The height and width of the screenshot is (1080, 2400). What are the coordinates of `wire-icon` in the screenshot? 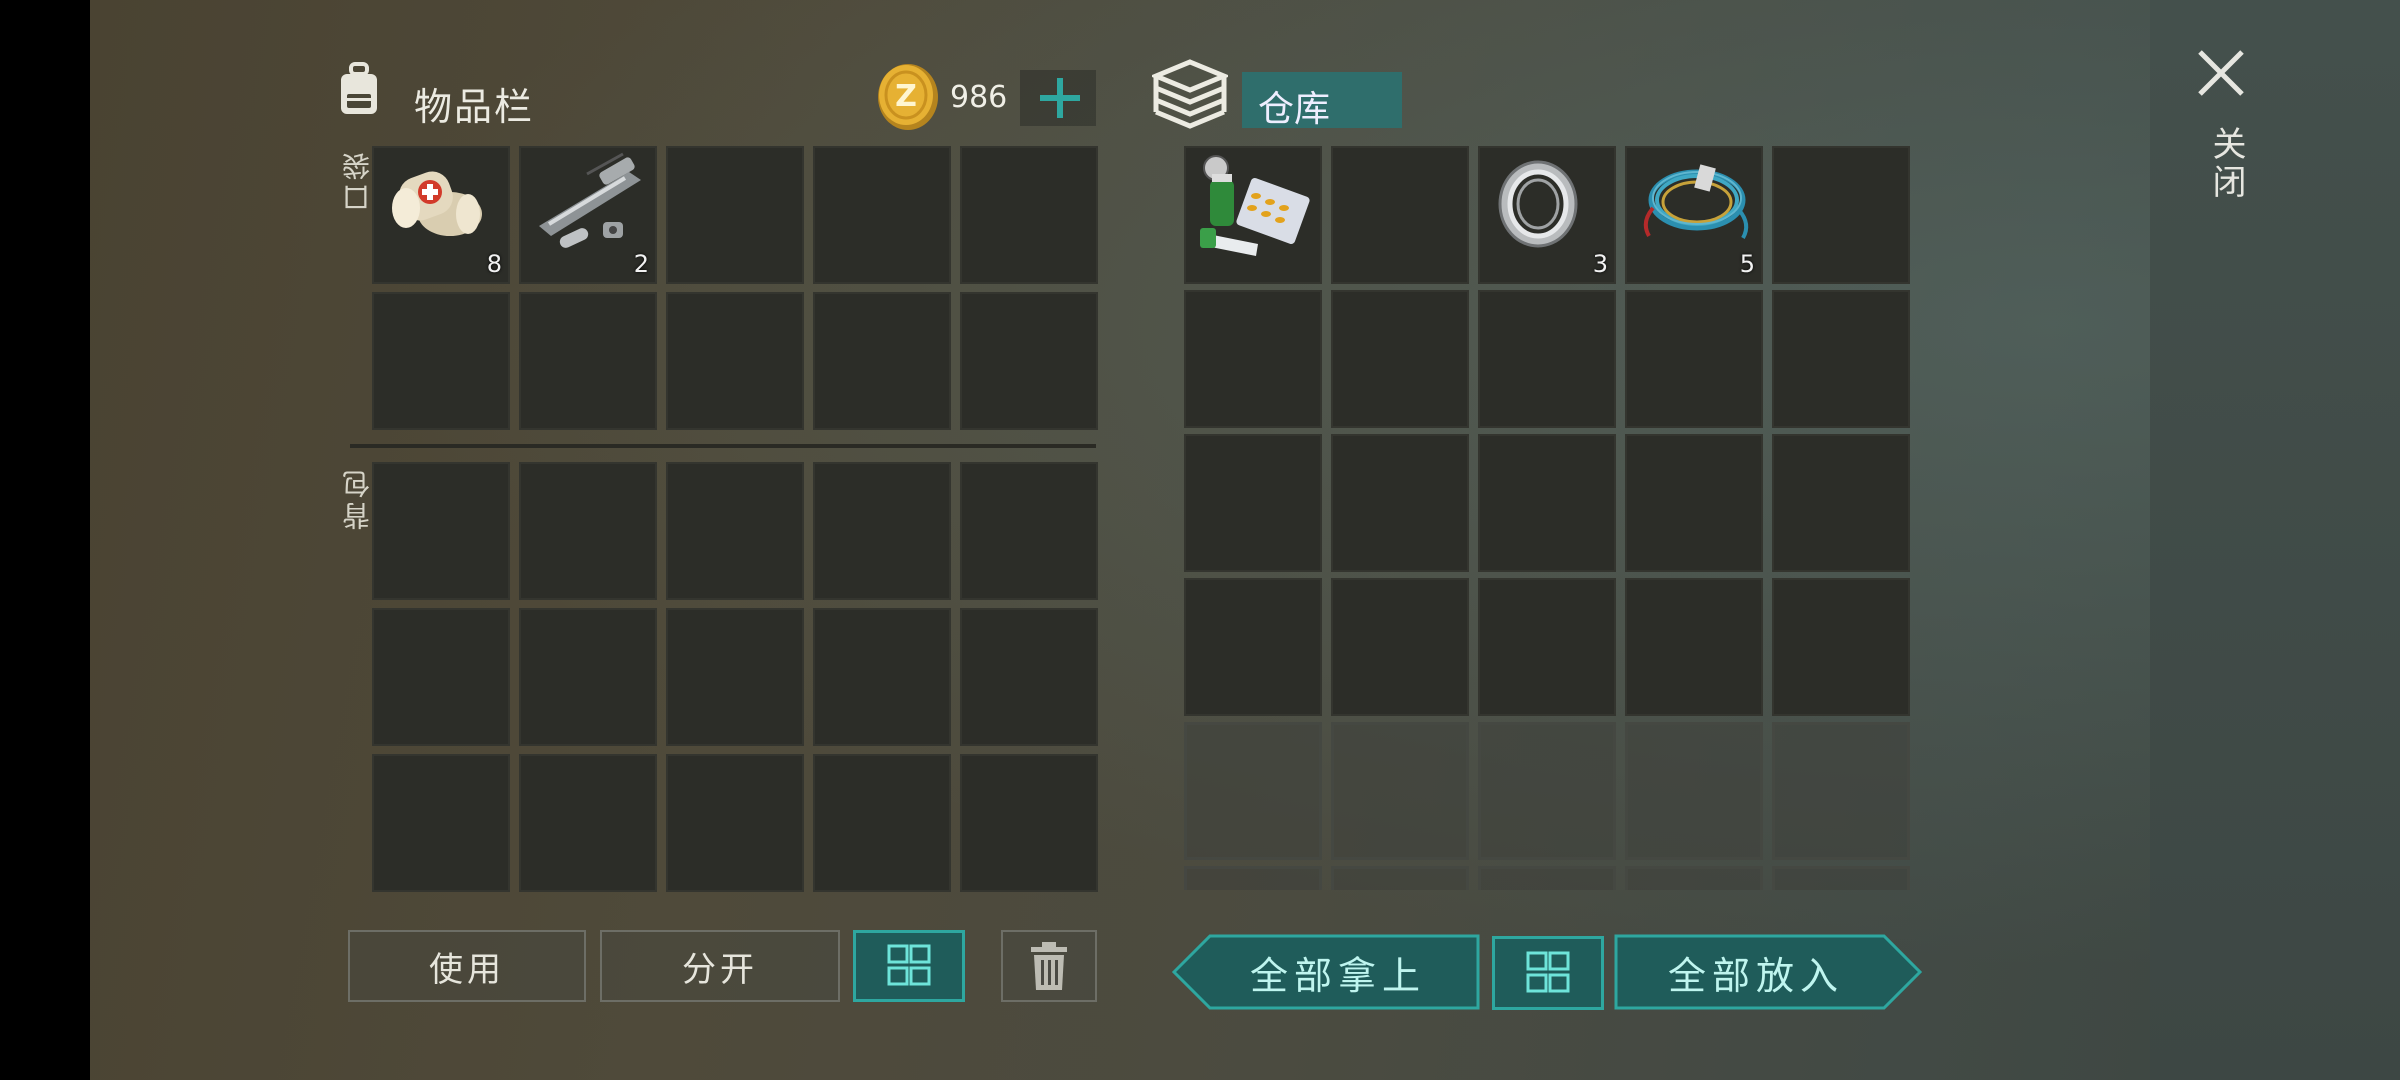 It's located at (1695, 204).